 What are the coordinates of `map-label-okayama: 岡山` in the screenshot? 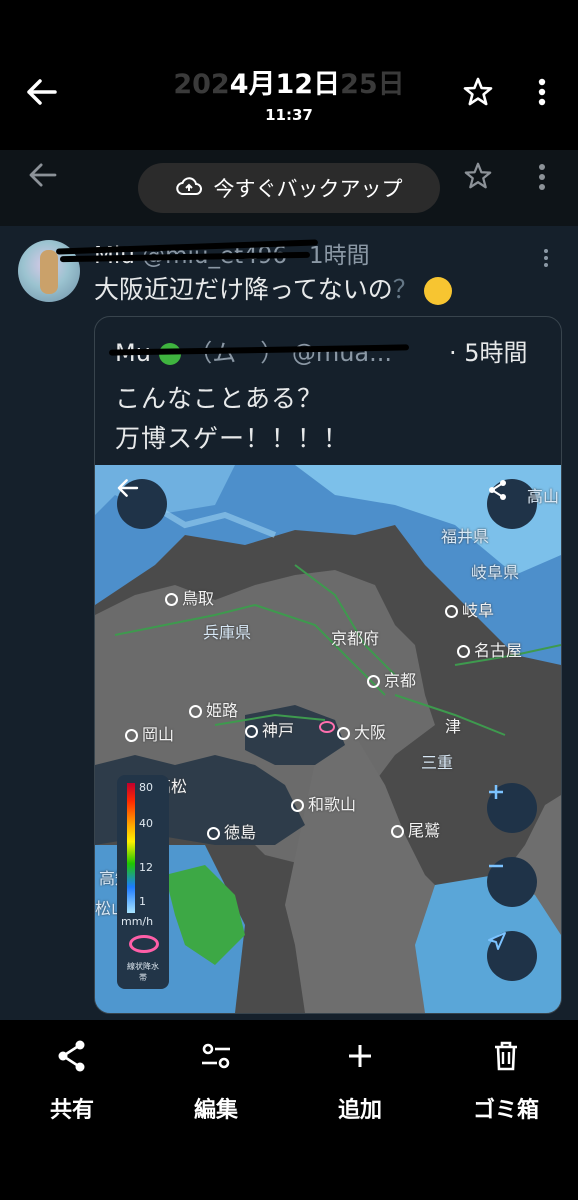 It's located at (149, 733).